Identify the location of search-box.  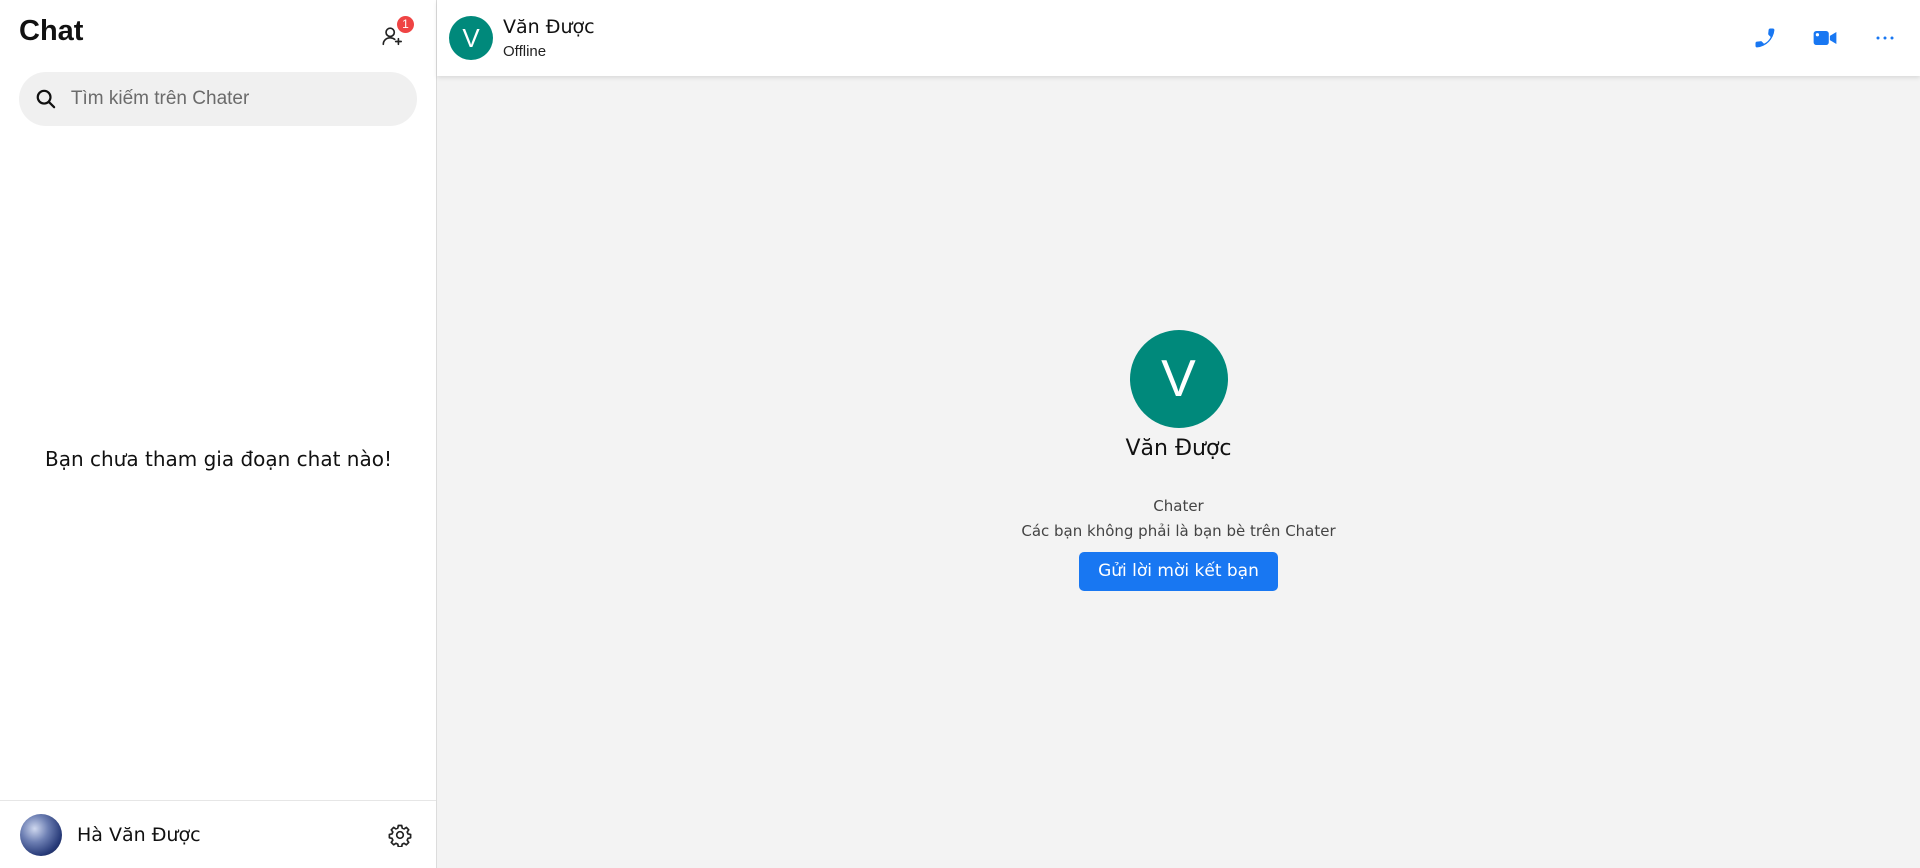
(218, 99).